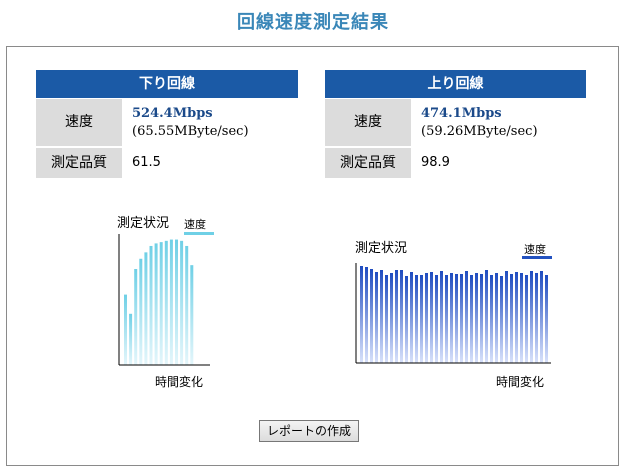  Describe the element at coordinates (537, 257) in the screenshot. I see `upload-legend-line` at that location.